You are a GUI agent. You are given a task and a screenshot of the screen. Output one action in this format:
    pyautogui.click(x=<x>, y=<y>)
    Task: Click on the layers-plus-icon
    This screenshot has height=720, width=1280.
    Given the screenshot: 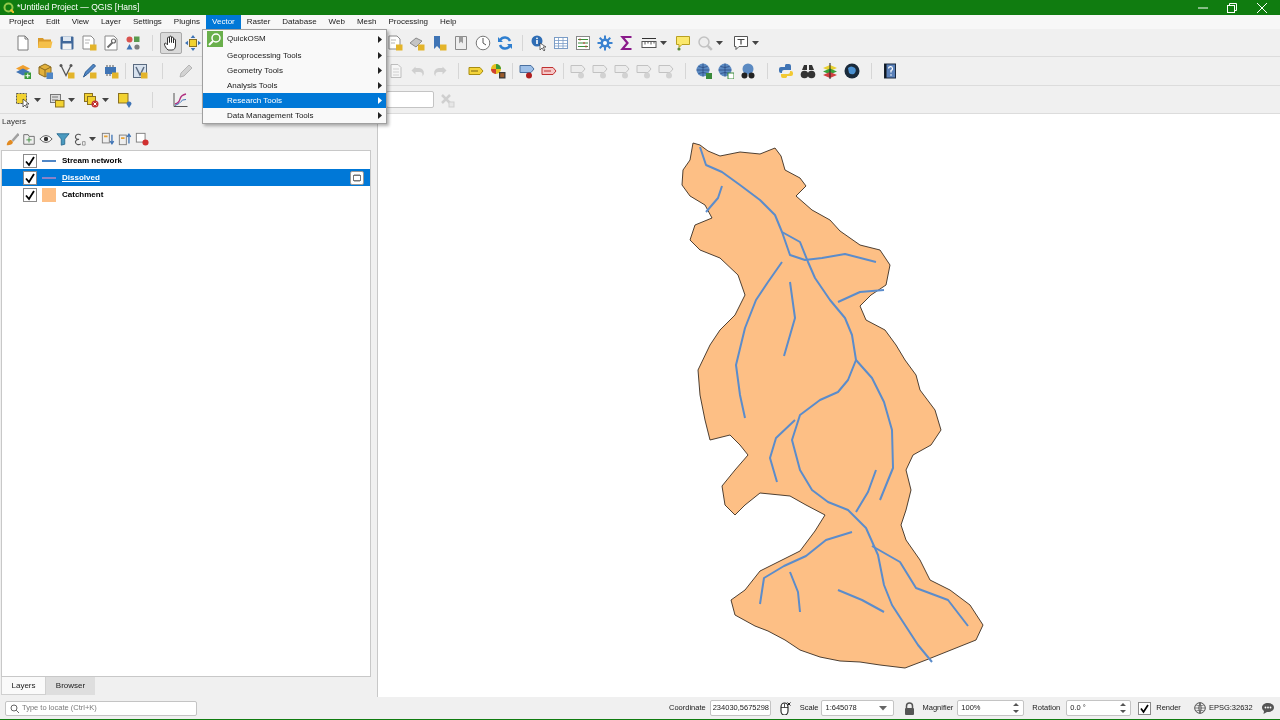 What is the action you would take?
    pyautogui.click(x=23, y=71)
    